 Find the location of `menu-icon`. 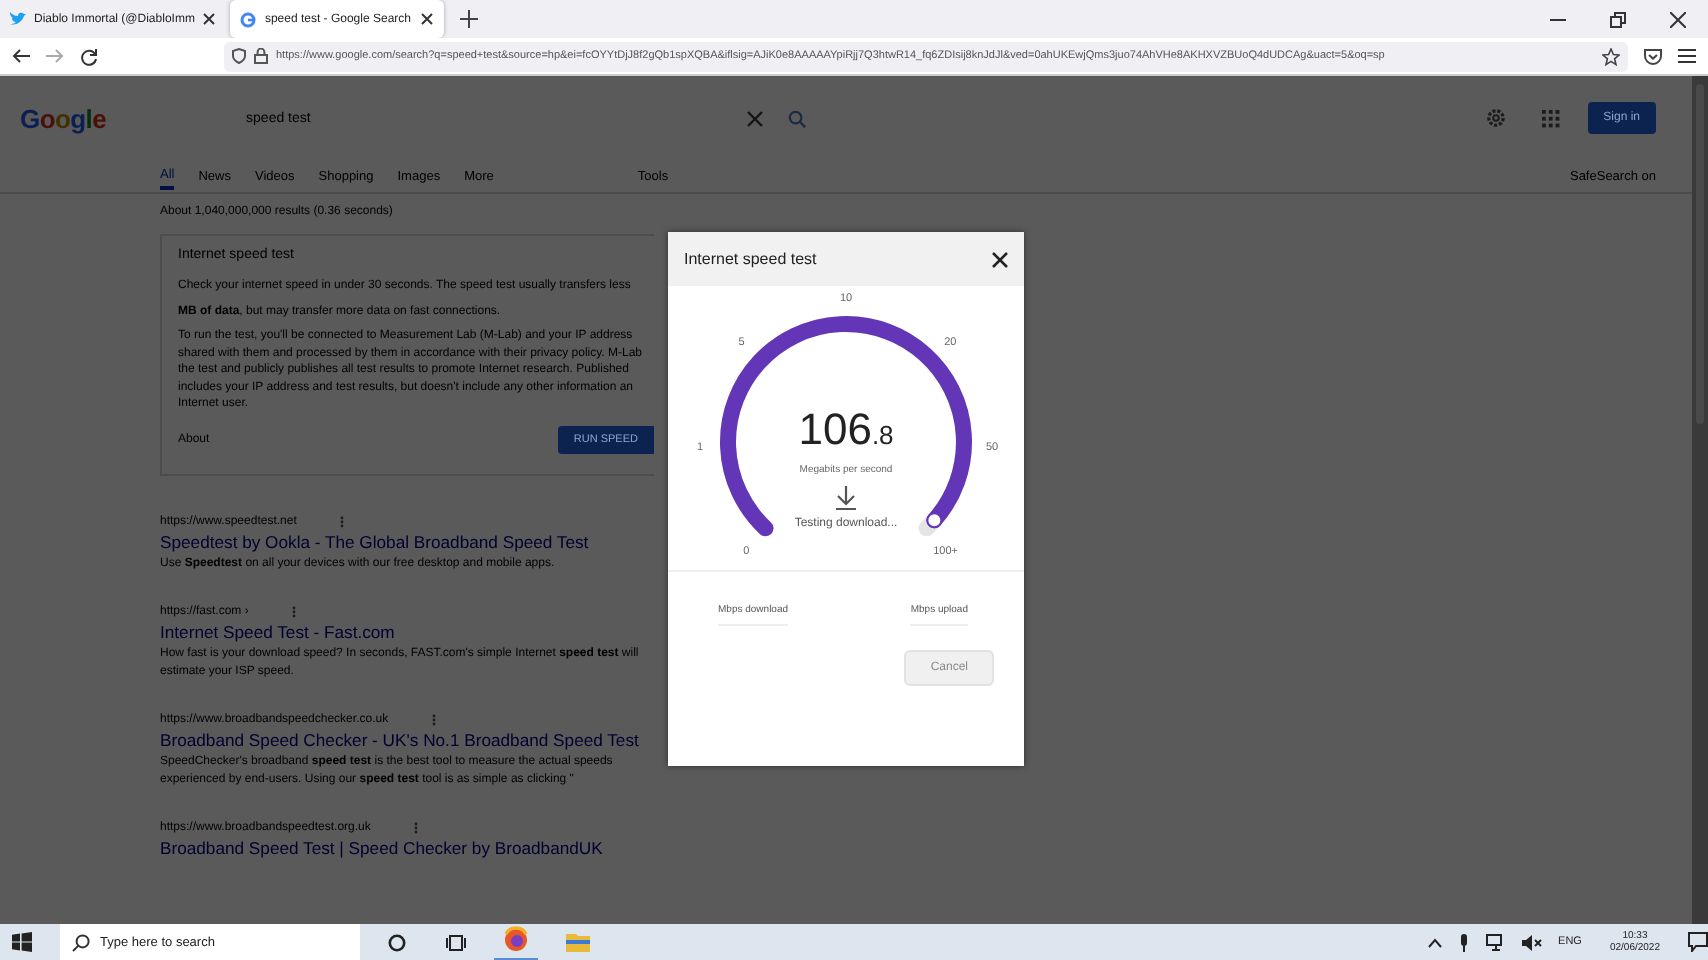

menu-icon is located at coordinates (1687, 56).